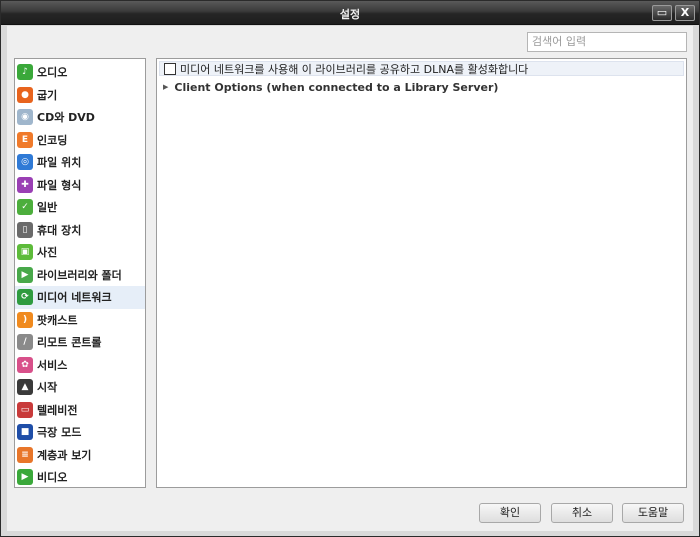  I want to click on window-title: 설정, so click(350, 14).